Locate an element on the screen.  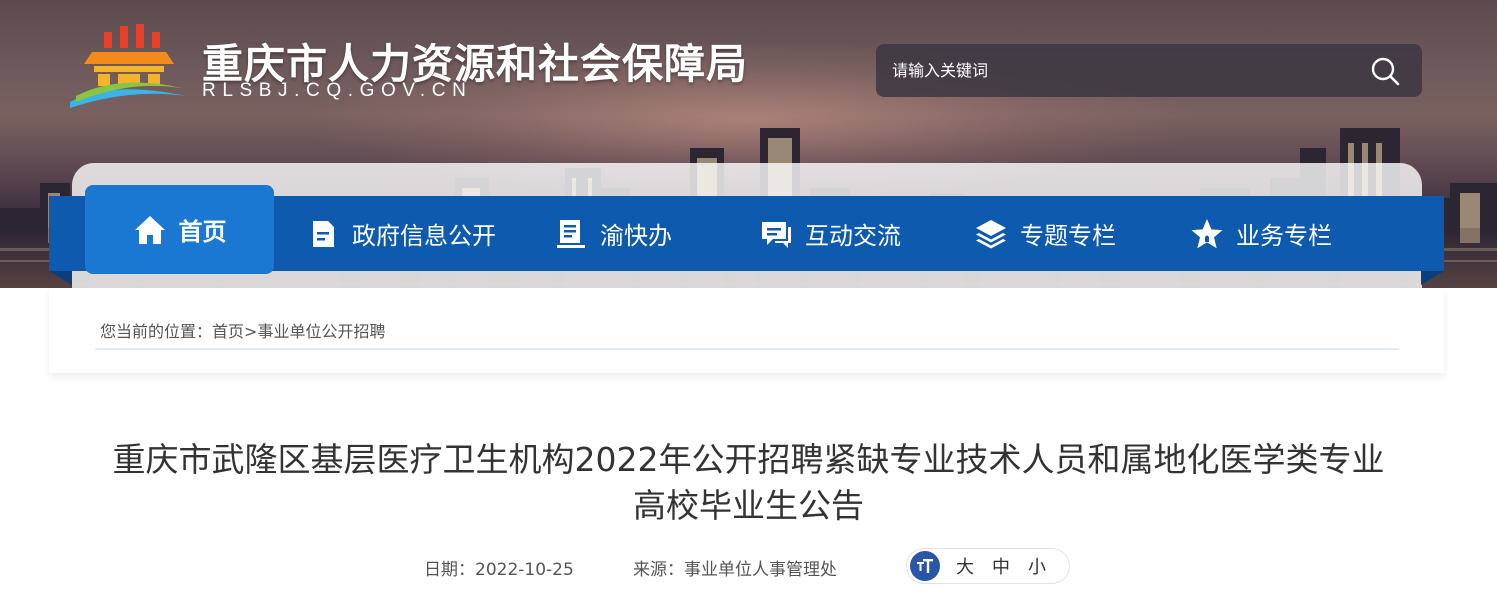
search-input is located at coordinates (1122, 70).